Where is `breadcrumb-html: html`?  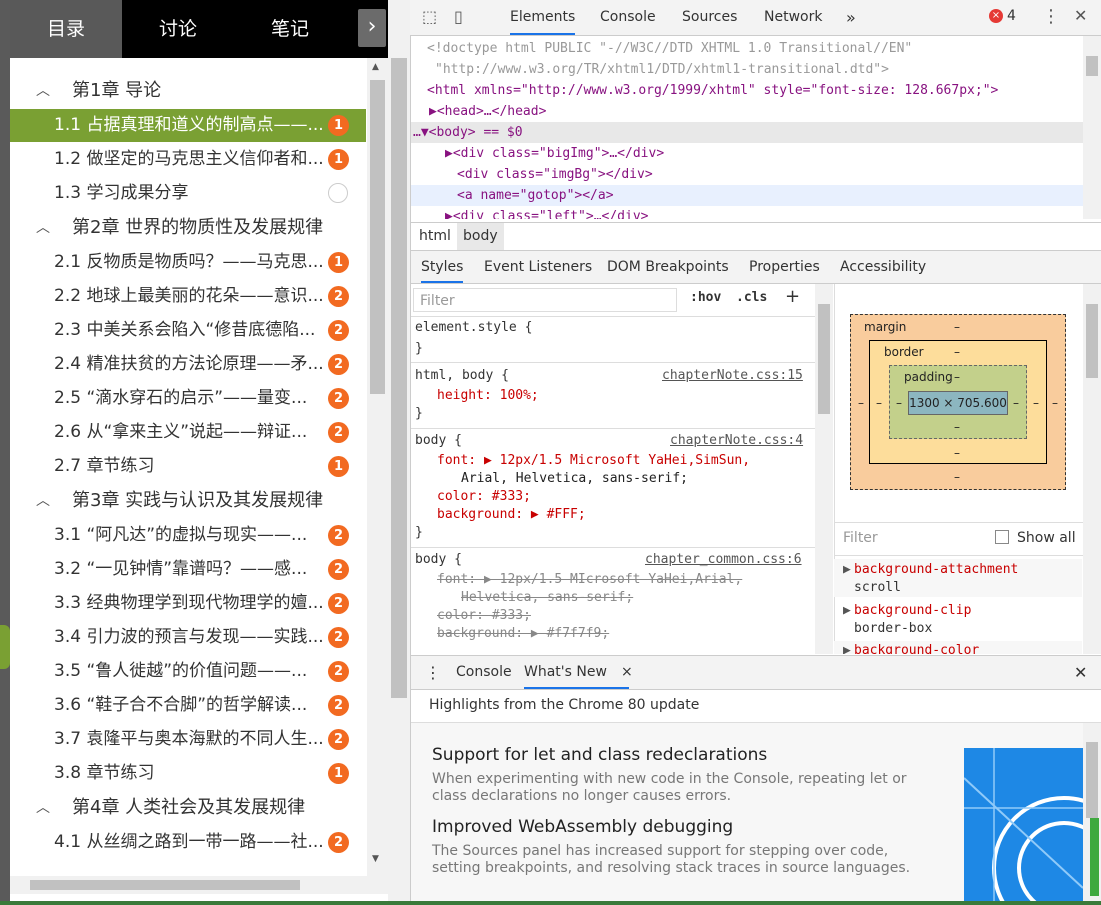 breadcrumb-html: html is located at coordinates (435, 236).